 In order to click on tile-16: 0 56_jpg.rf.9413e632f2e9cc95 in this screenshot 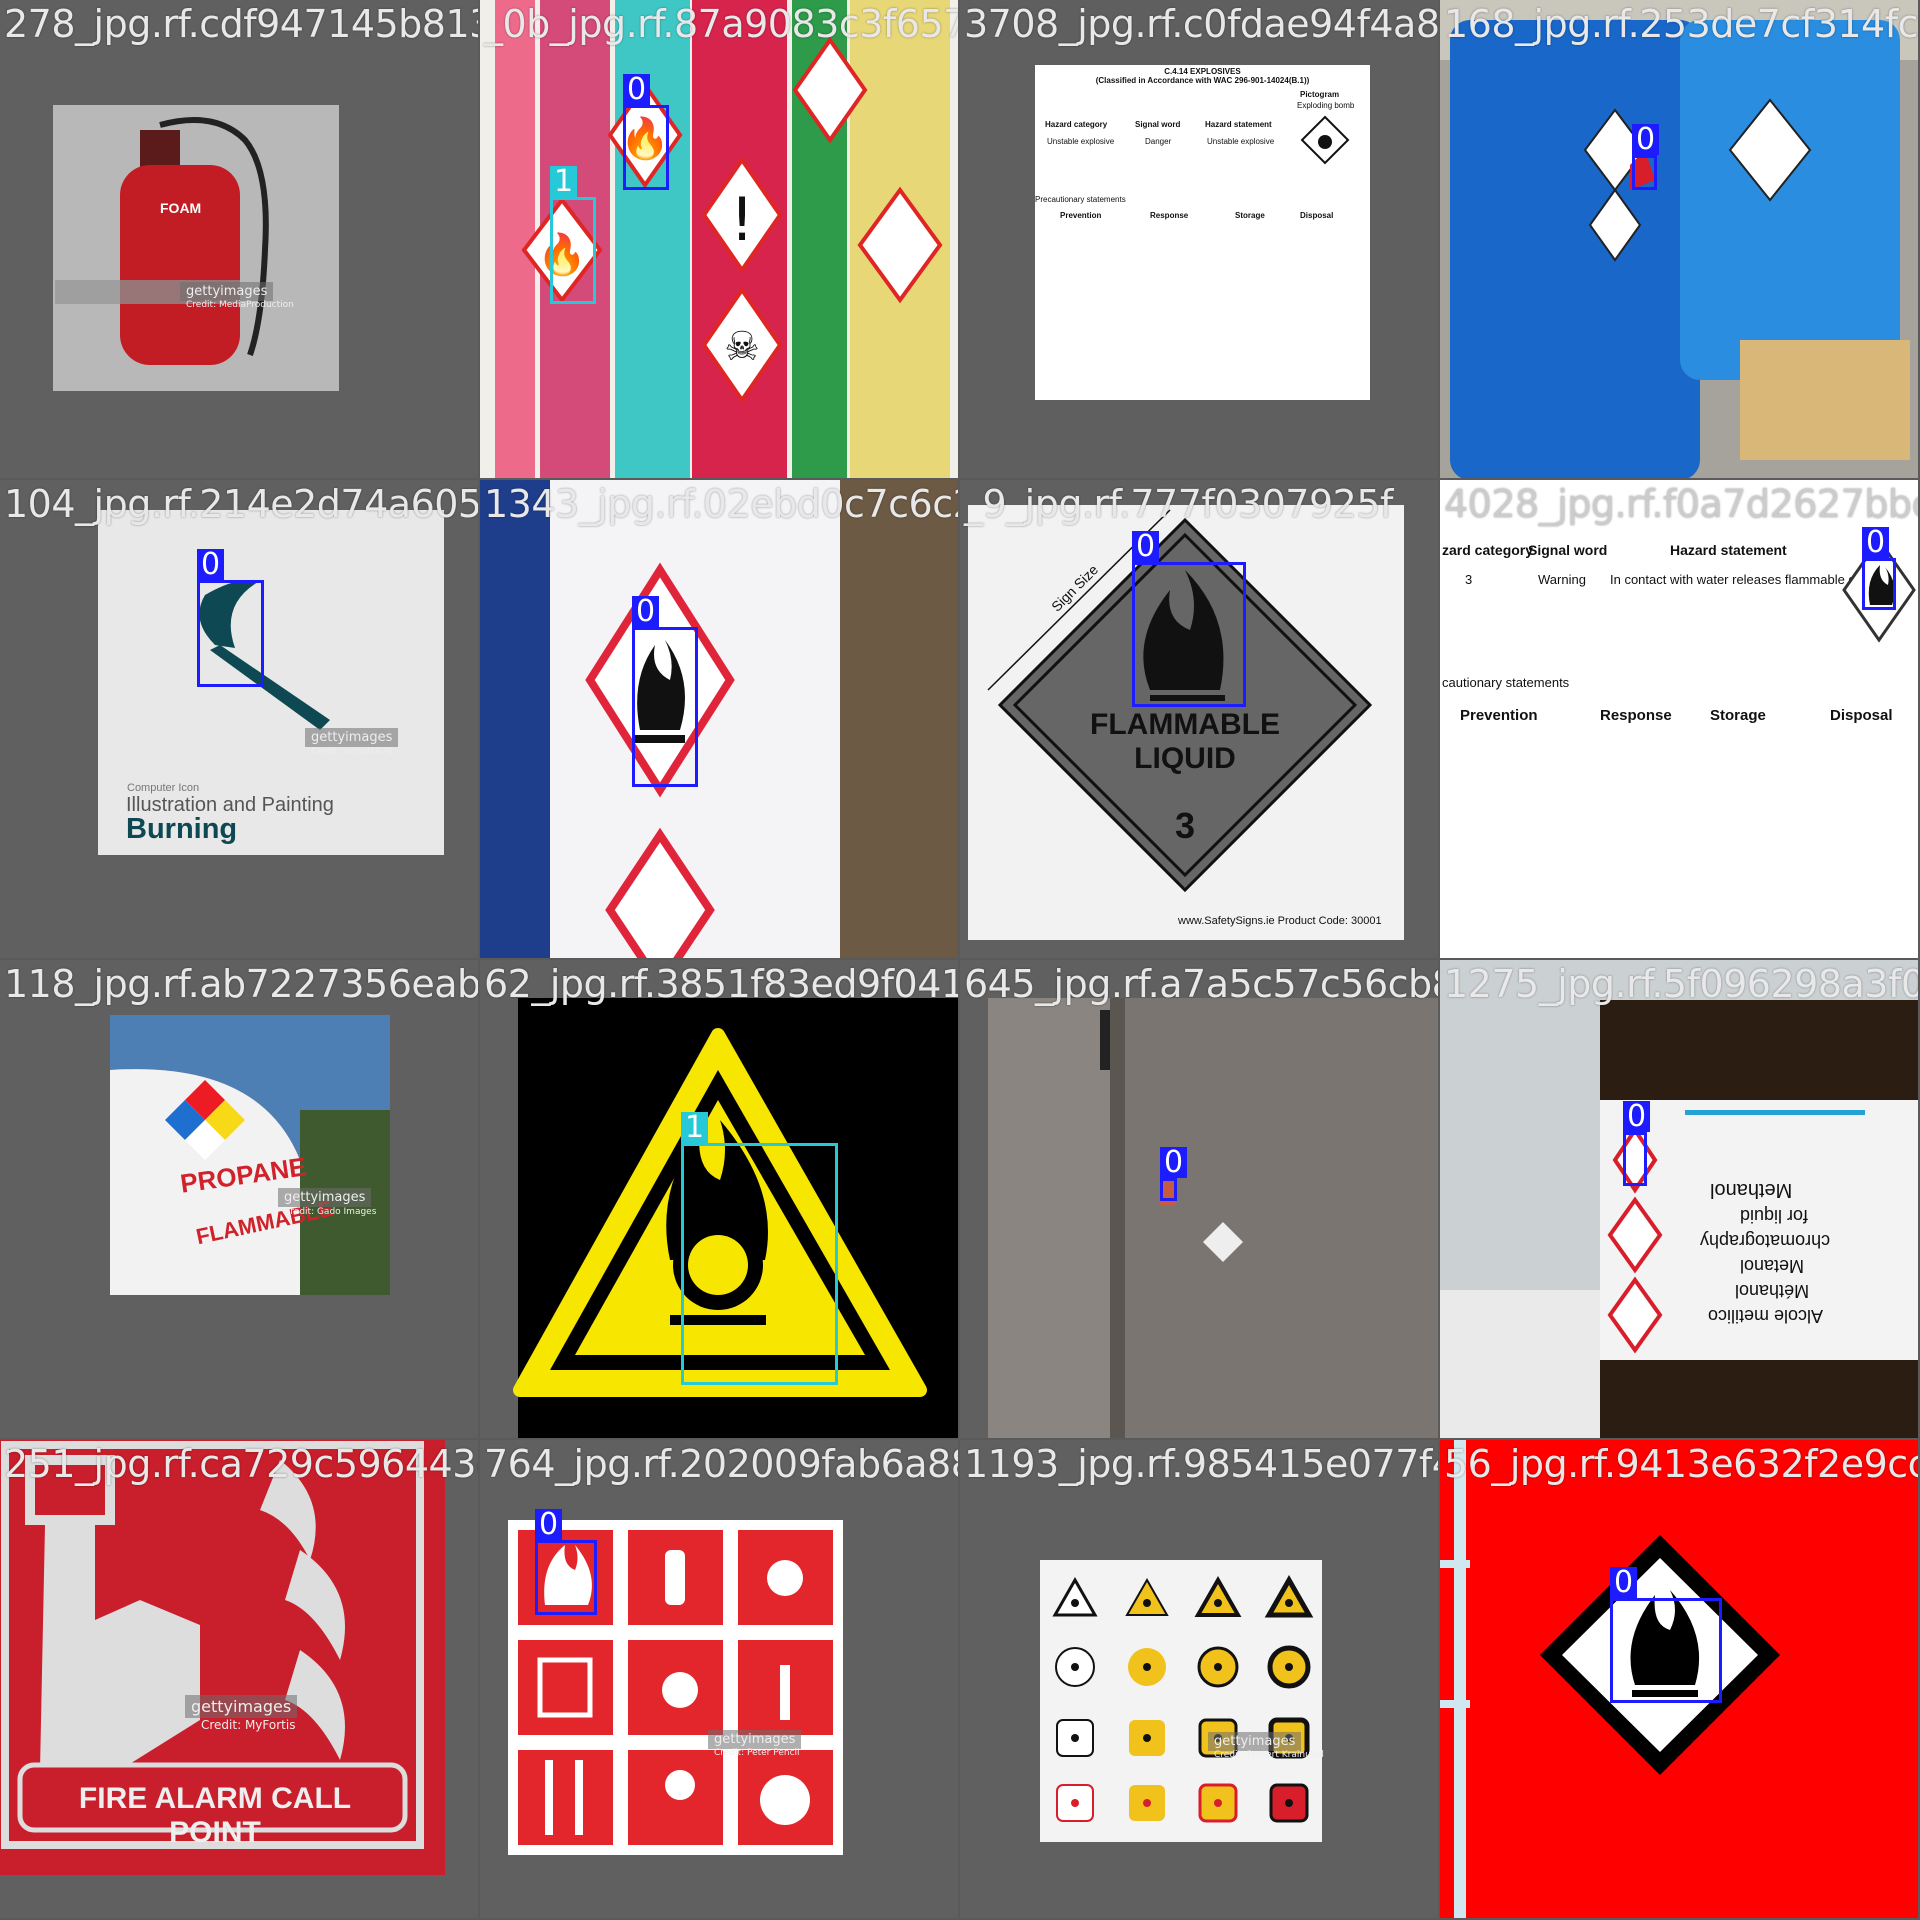, I will do `click(1679, 1679)`.